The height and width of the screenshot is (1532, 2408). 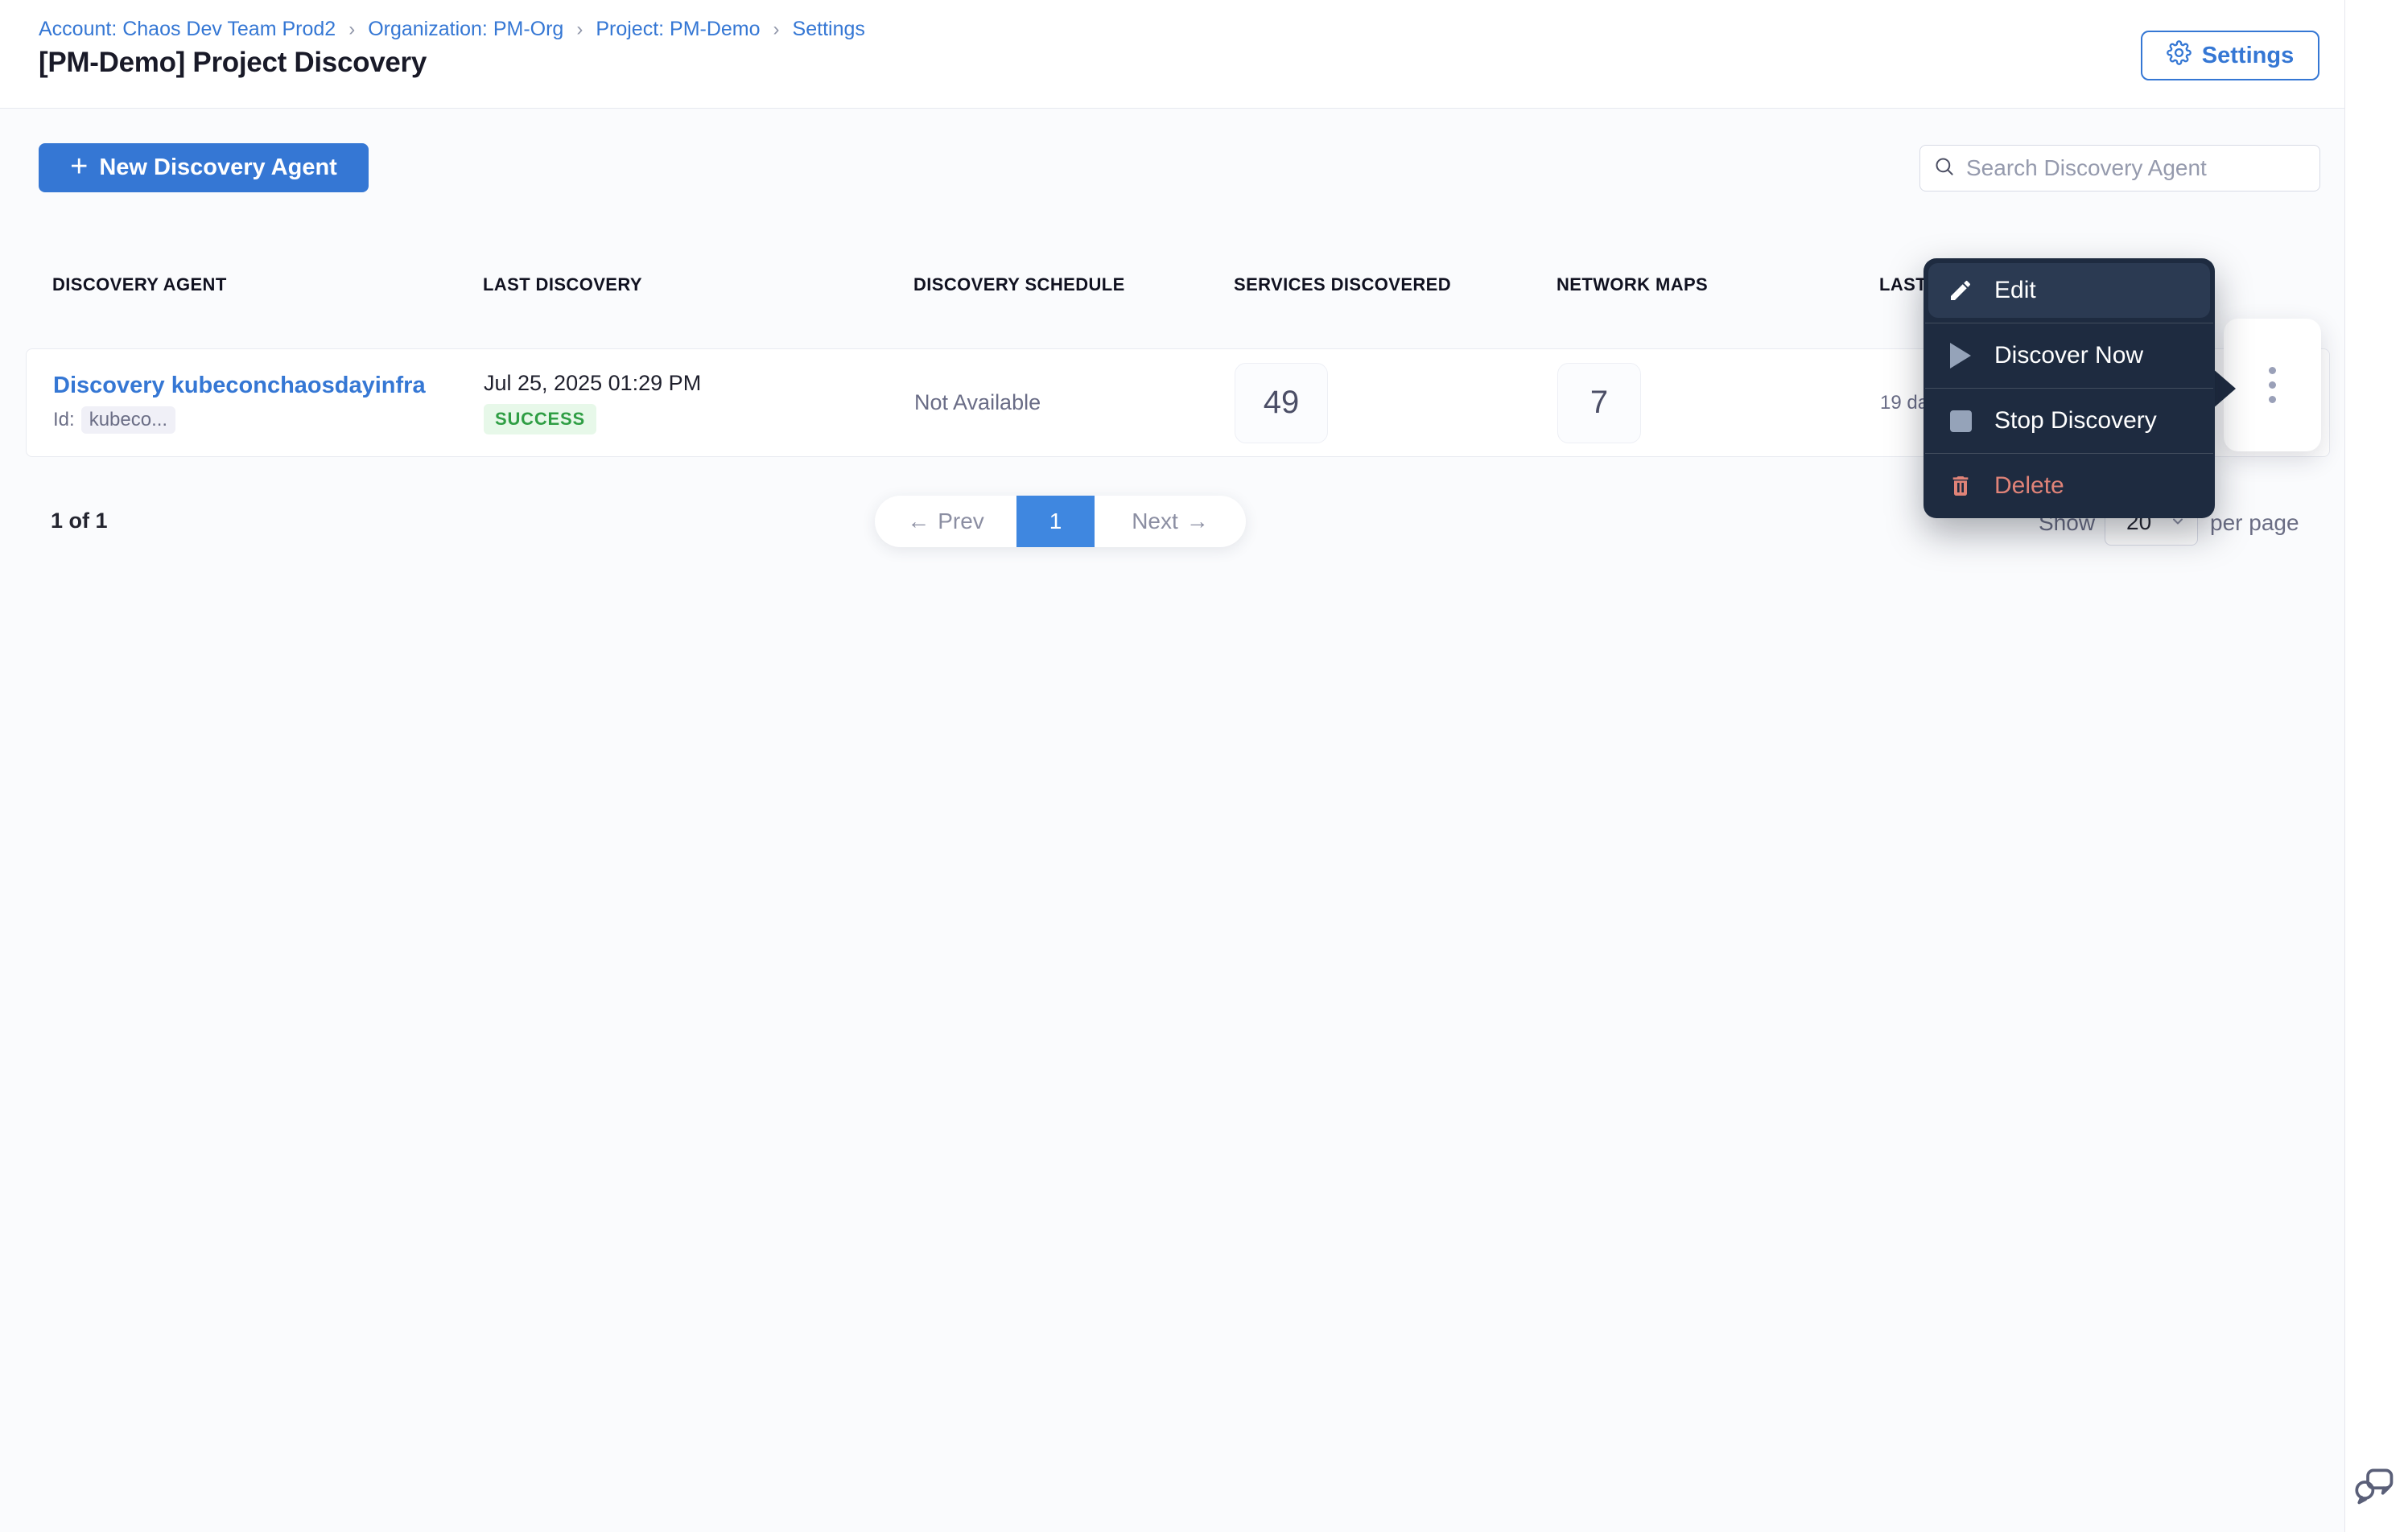 I want to click on chat-icon, so click(x=2374, y=1487).